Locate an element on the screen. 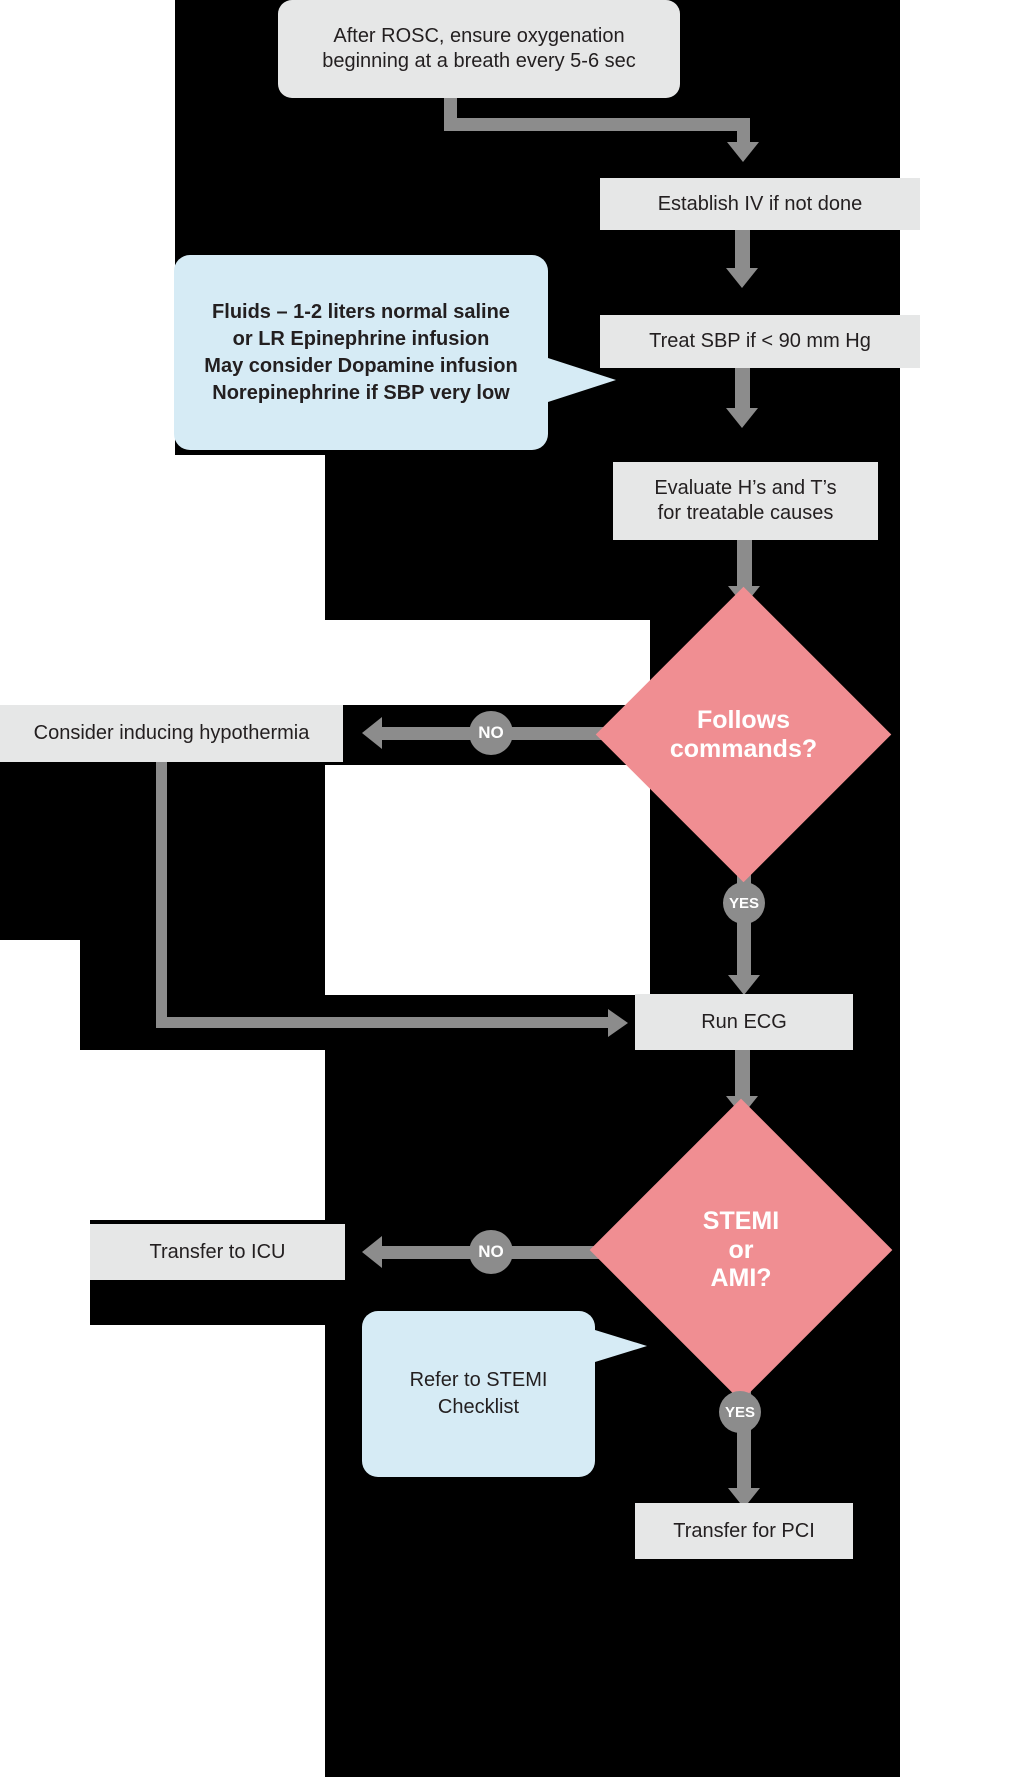  node-run-ecg: Run ECG is located at coordinates (744, 1022).